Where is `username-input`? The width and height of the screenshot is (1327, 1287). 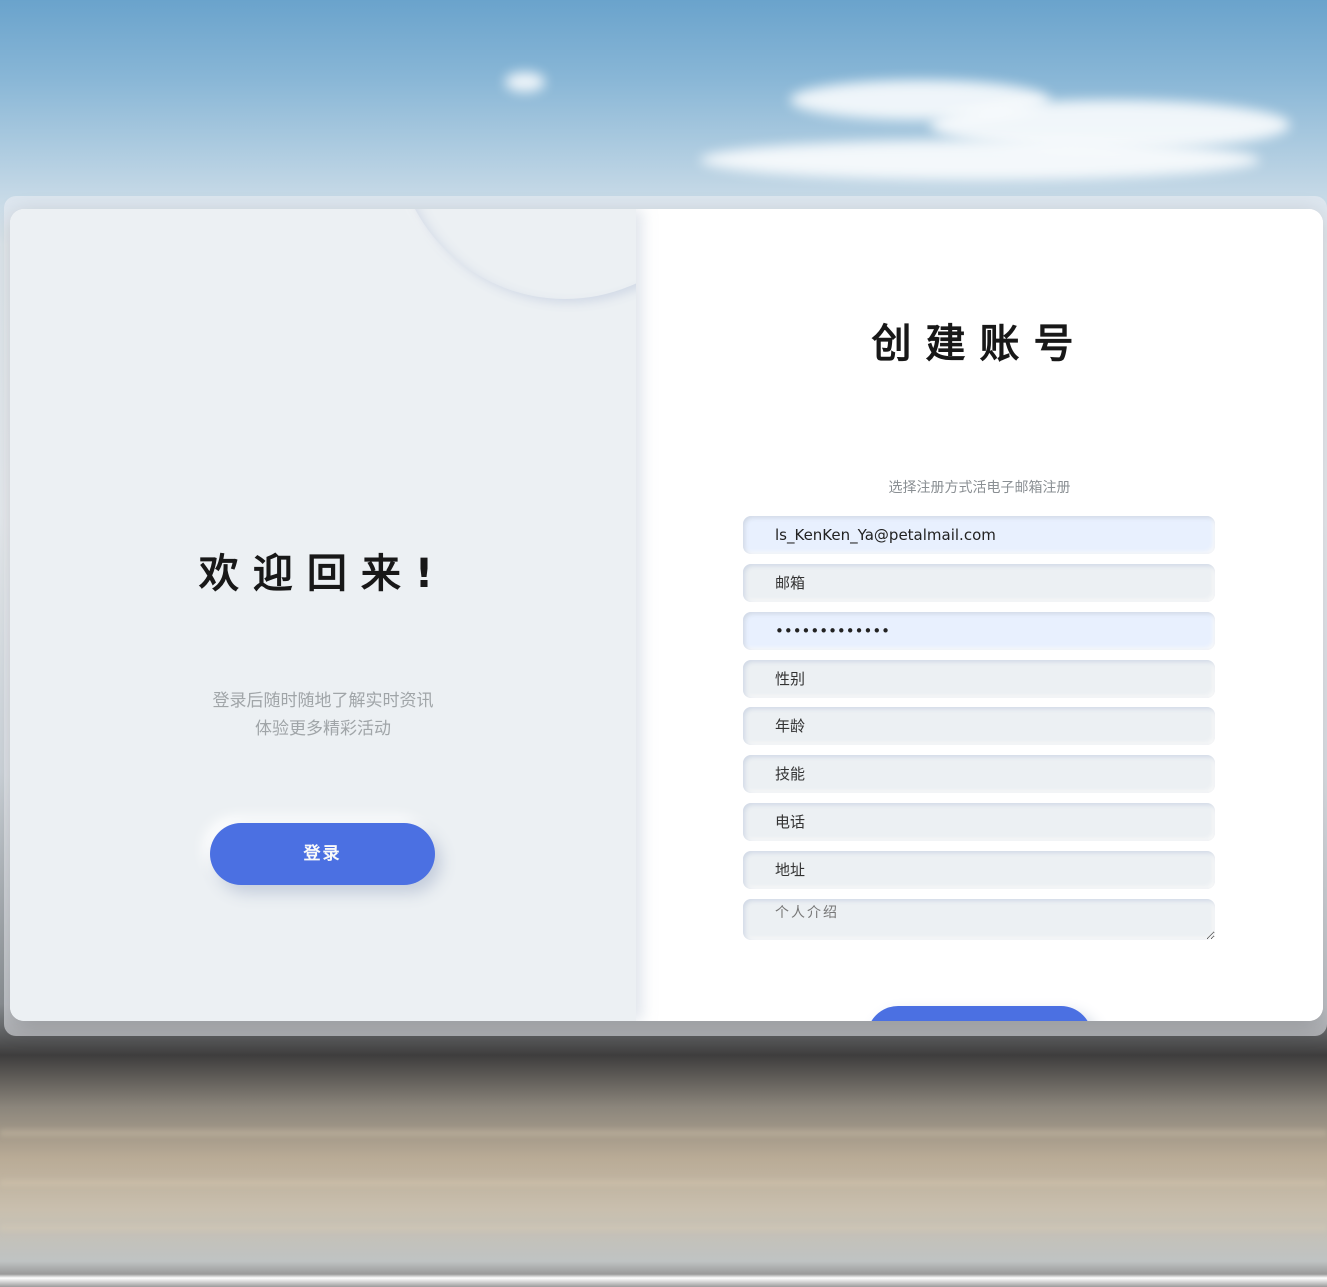
username-input is located at coordinates (979, 535).